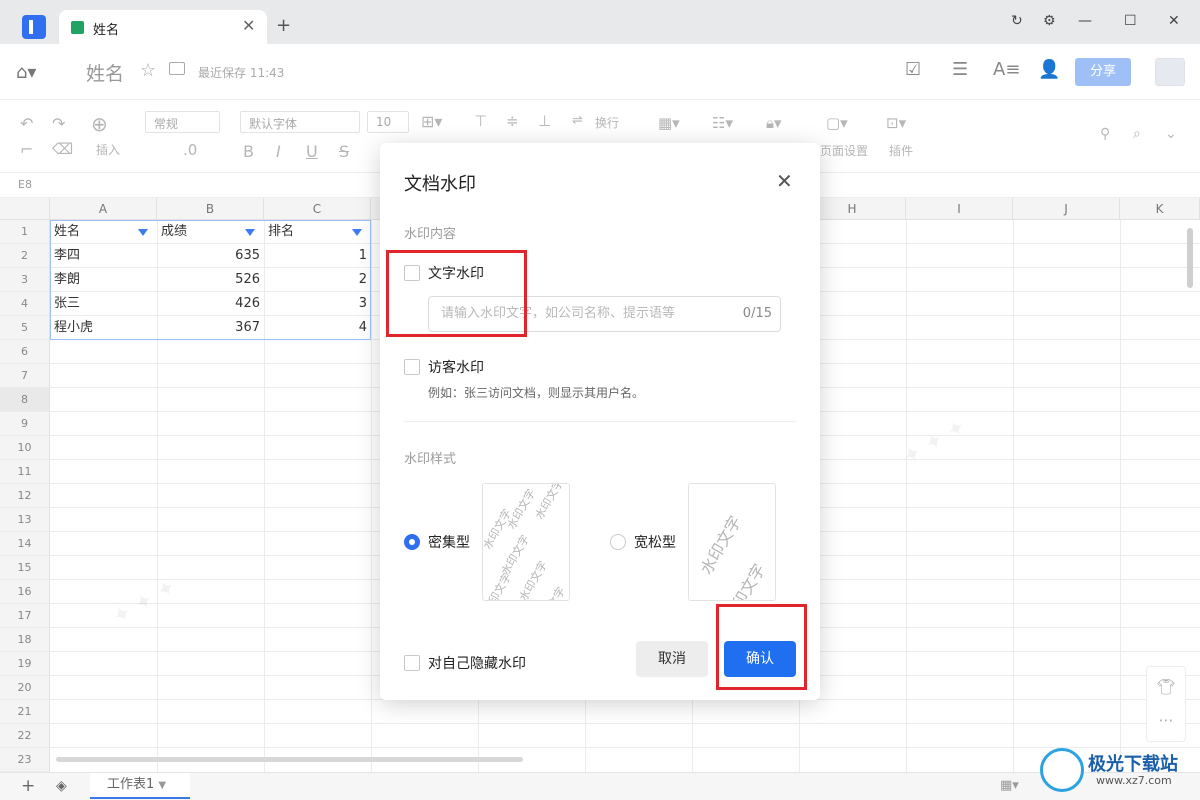  I want to click on sheet-tab: 工作表1 ▼, so click(140, 786).